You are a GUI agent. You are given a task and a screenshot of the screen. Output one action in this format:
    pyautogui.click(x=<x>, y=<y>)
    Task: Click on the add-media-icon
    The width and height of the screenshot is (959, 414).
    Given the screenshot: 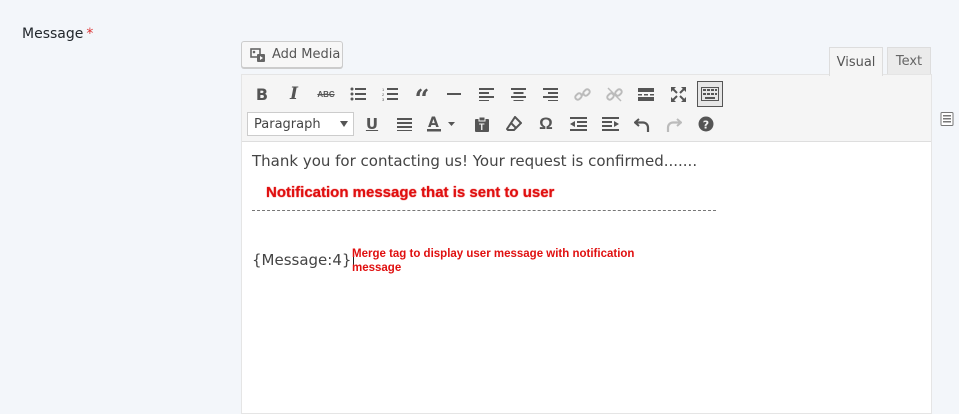 What is the action you would take?
    pyautogui.click(x=257, y=54)
    